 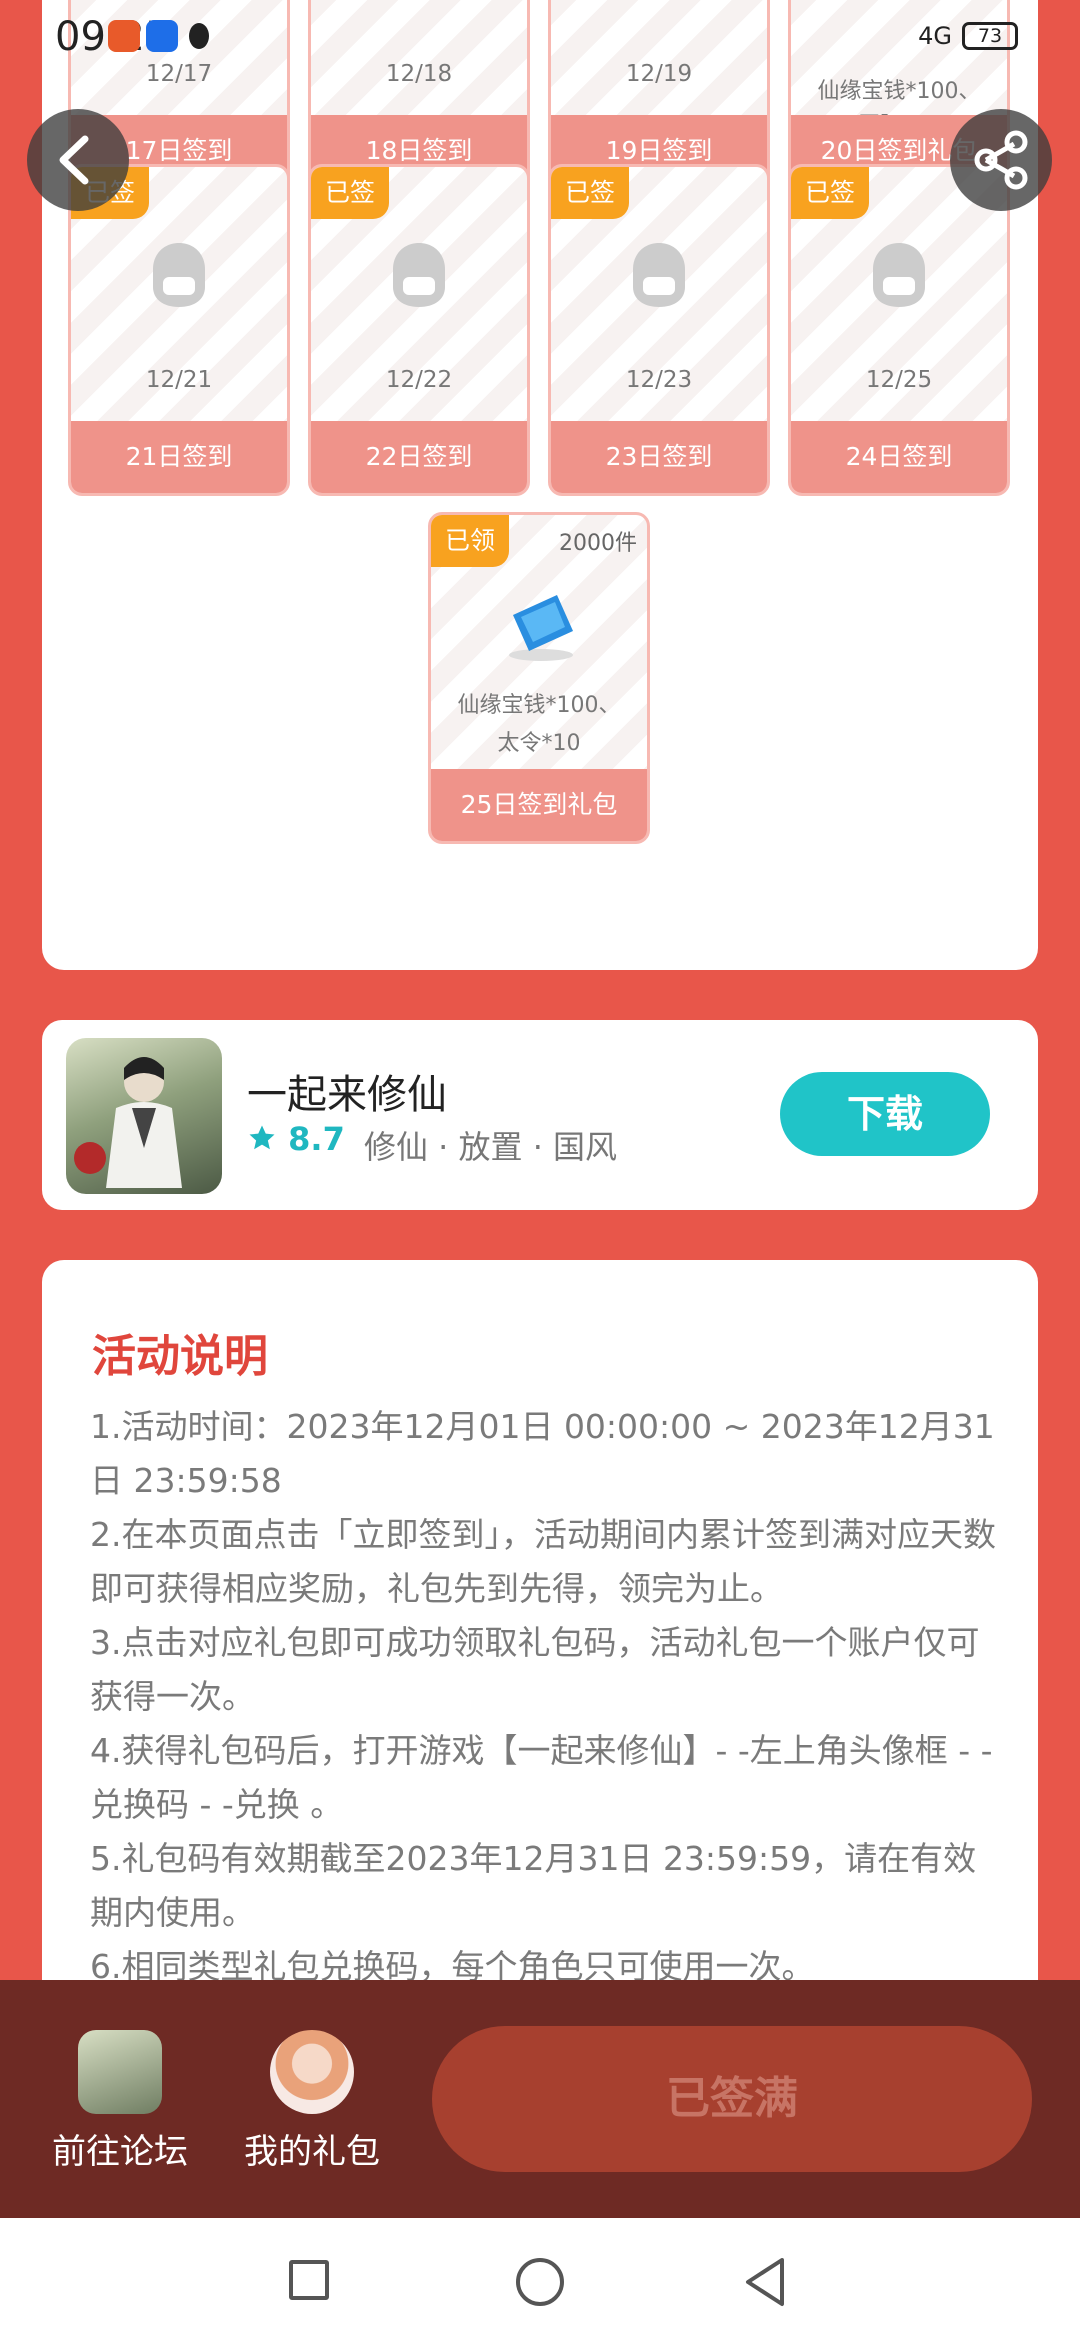 I want to click on rule-line: 5.礼包码有效期截至2023年12月31日 23:59:59，请在有效期内使用。, so click(x=533, y=1885).